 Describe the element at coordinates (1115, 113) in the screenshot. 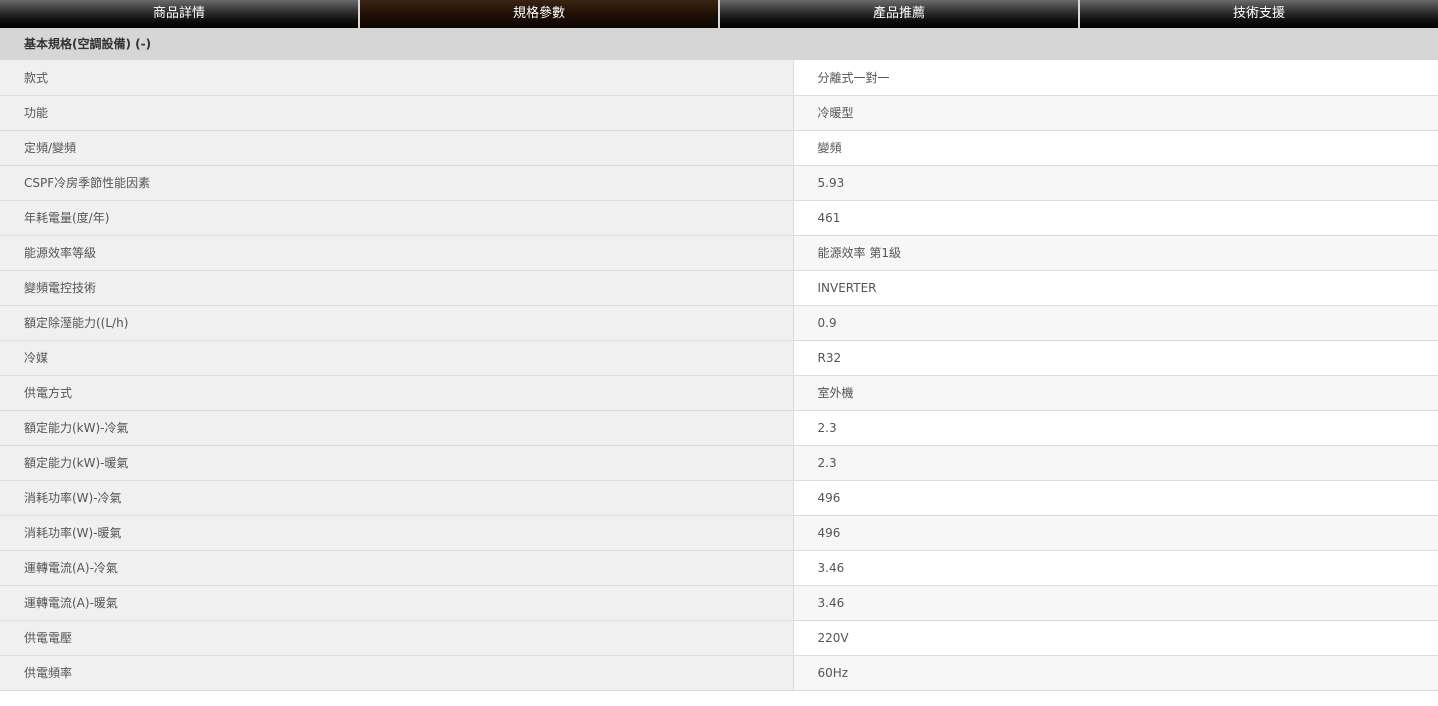

I see `spec-value: 冷暖型` at that location.